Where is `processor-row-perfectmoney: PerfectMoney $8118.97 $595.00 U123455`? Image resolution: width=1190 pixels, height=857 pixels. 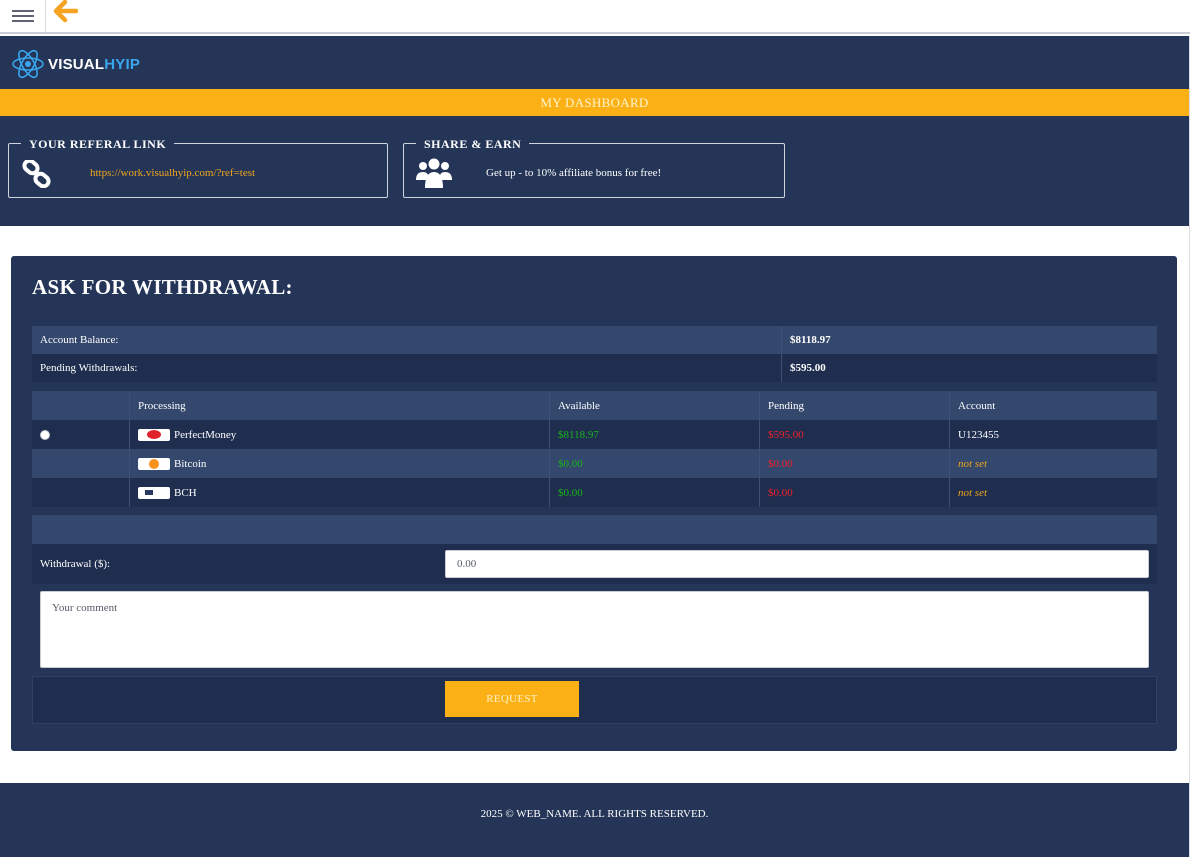 processor-row-perfectmoney: PerfectMoney $8118.97 $595.00 U123455 is located at coordinates (594, 434).